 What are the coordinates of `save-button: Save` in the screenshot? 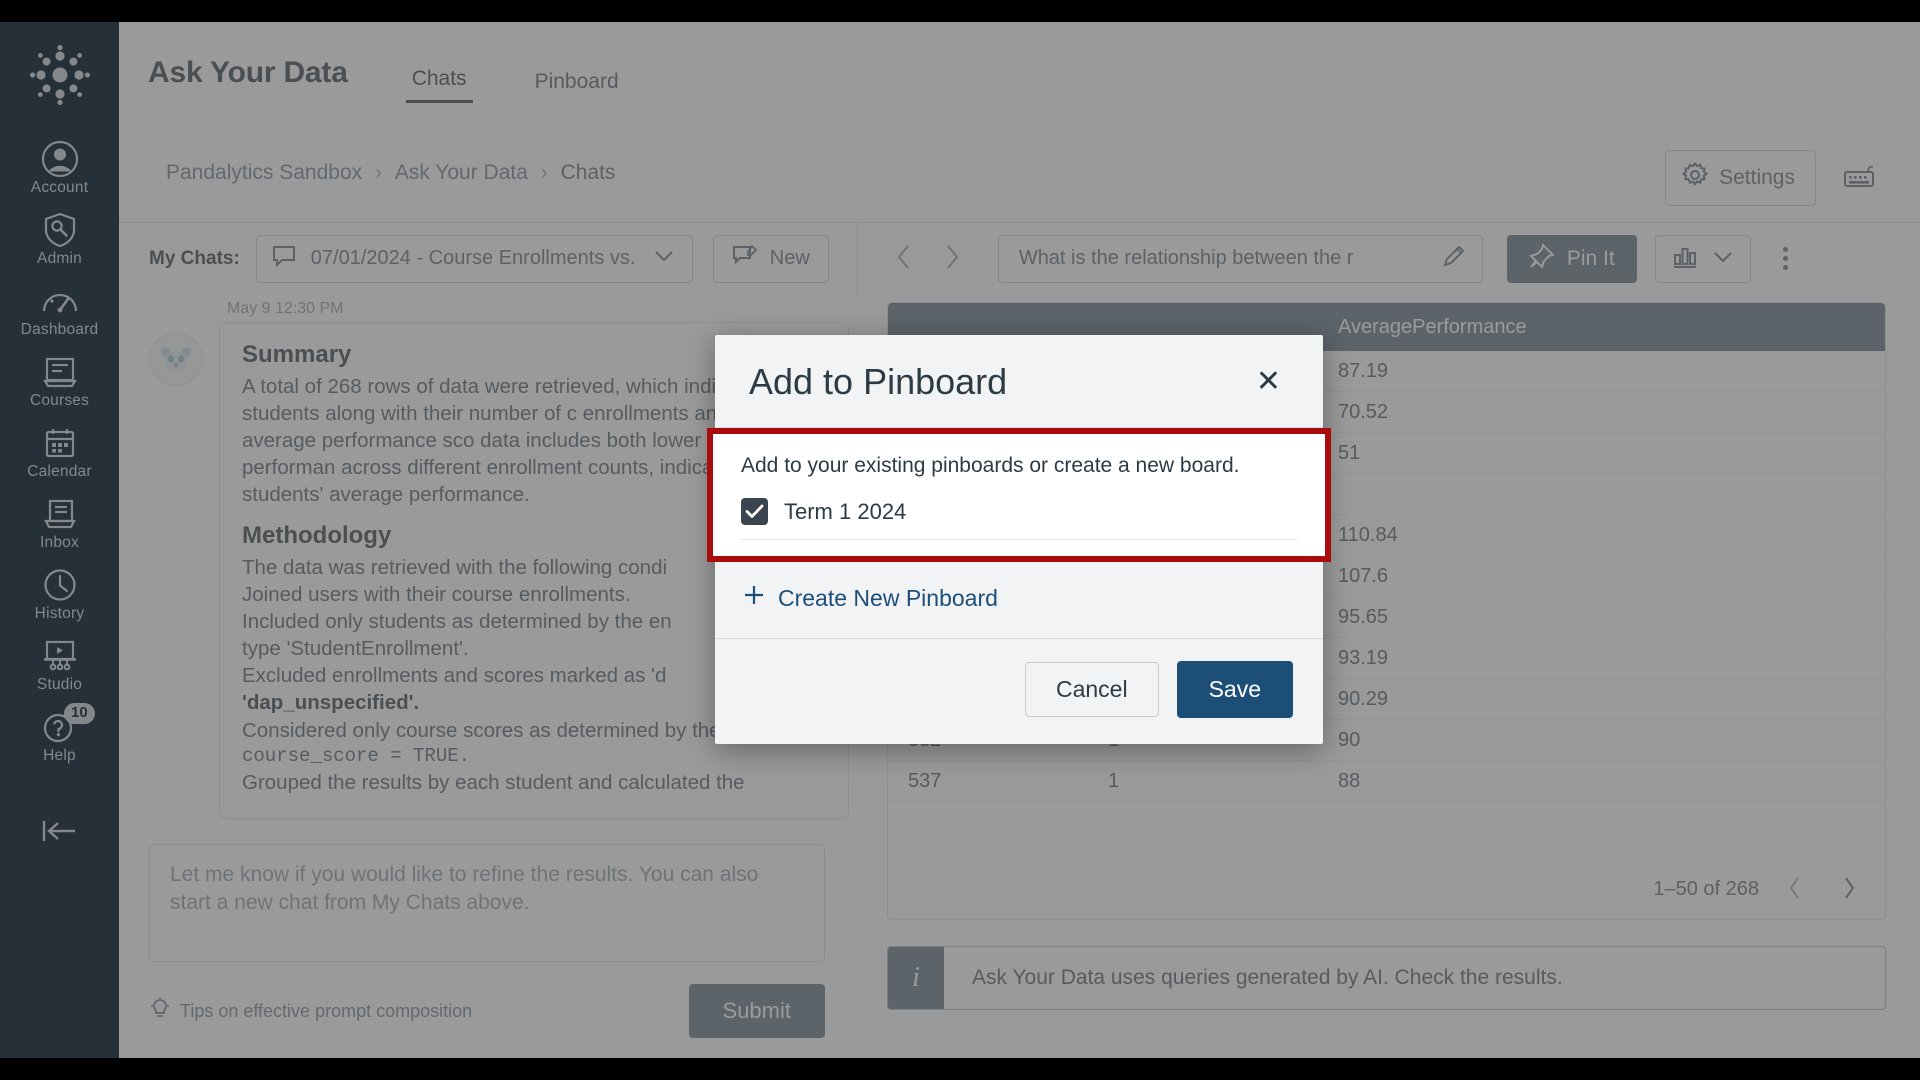 It's located at (1234, 689).